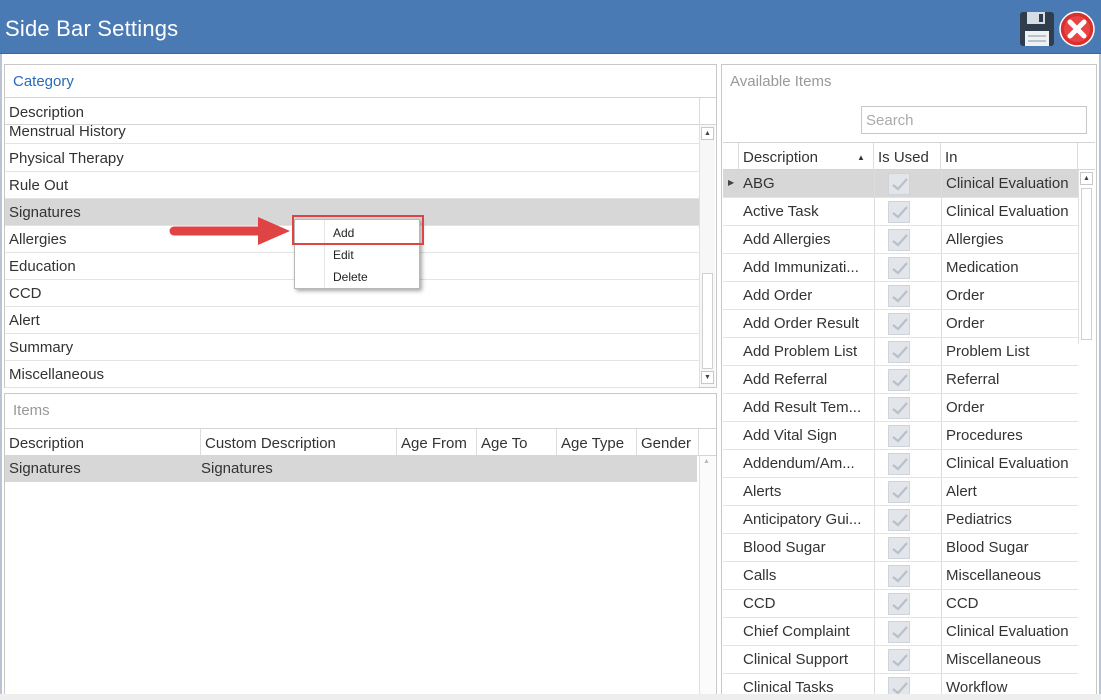  Describe the element at coordinates (1009, 603) in the screenshot. I see `available-item-in: CCD` at that location.